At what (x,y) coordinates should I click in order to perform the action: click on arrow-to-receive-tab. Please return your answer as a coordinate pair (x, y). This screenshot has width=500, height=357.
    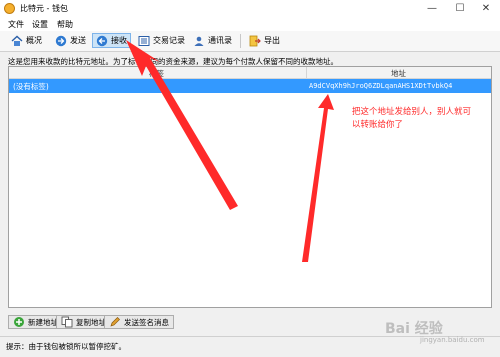
    Looking at the image, I should click on (182, 125).